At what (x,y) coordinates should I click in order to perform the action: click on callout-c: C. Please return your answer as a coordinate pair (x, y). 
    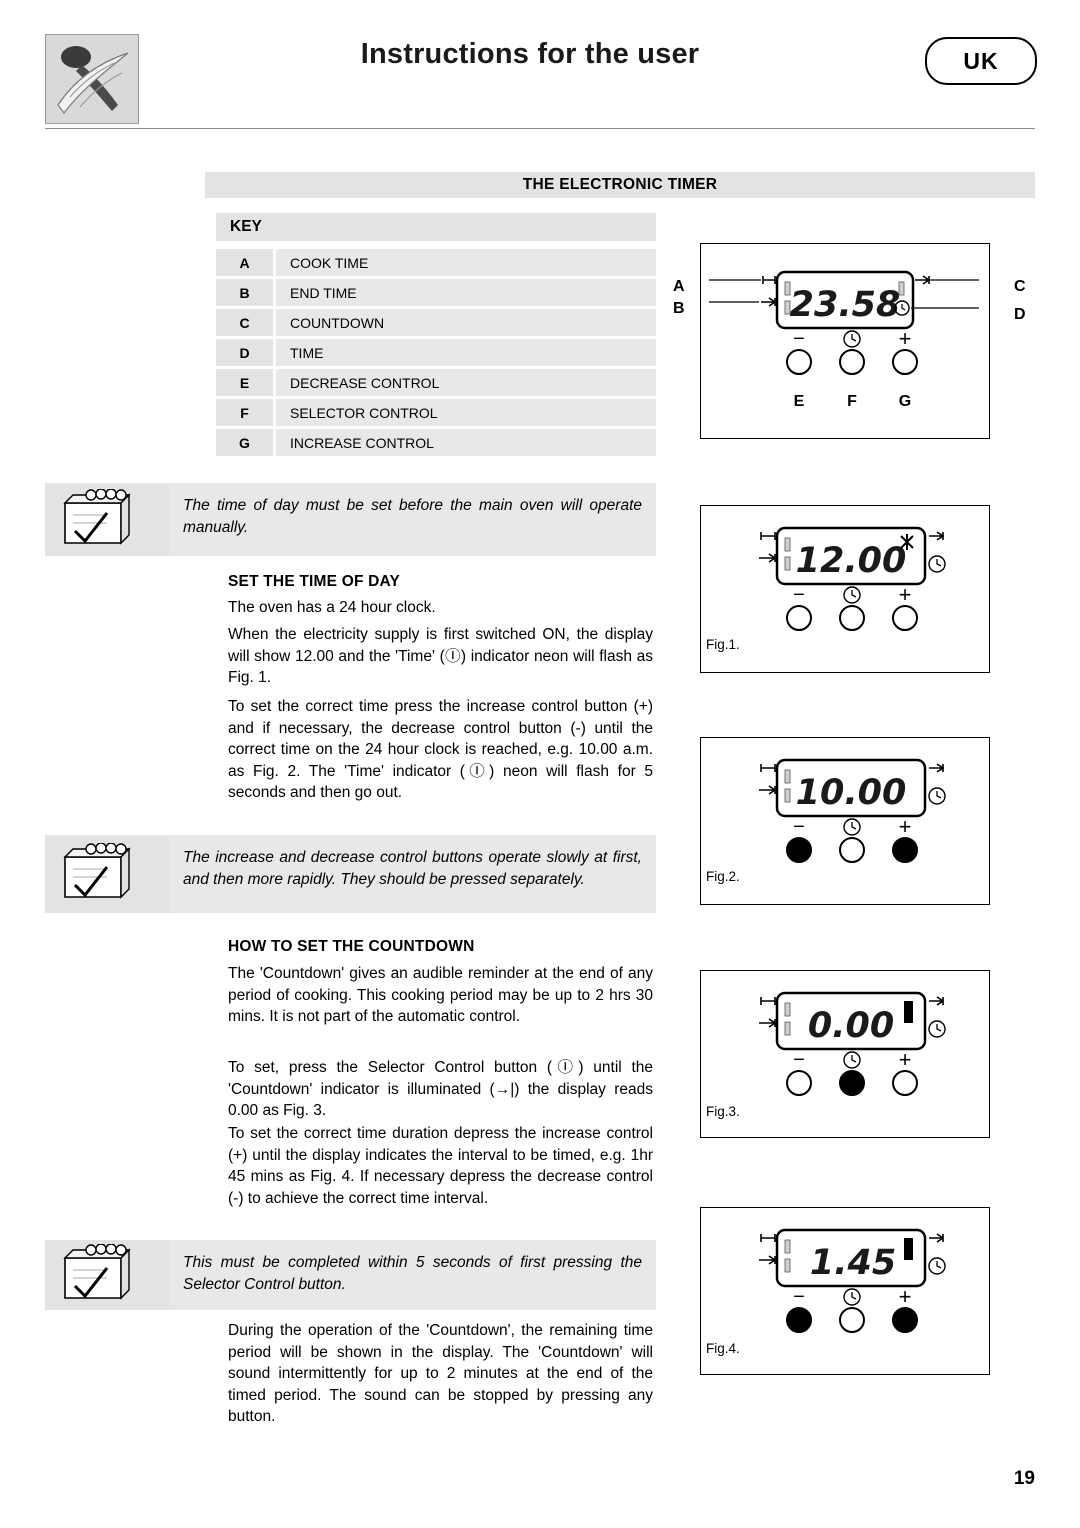
    Looking at the image, I should click on (1020, 286).